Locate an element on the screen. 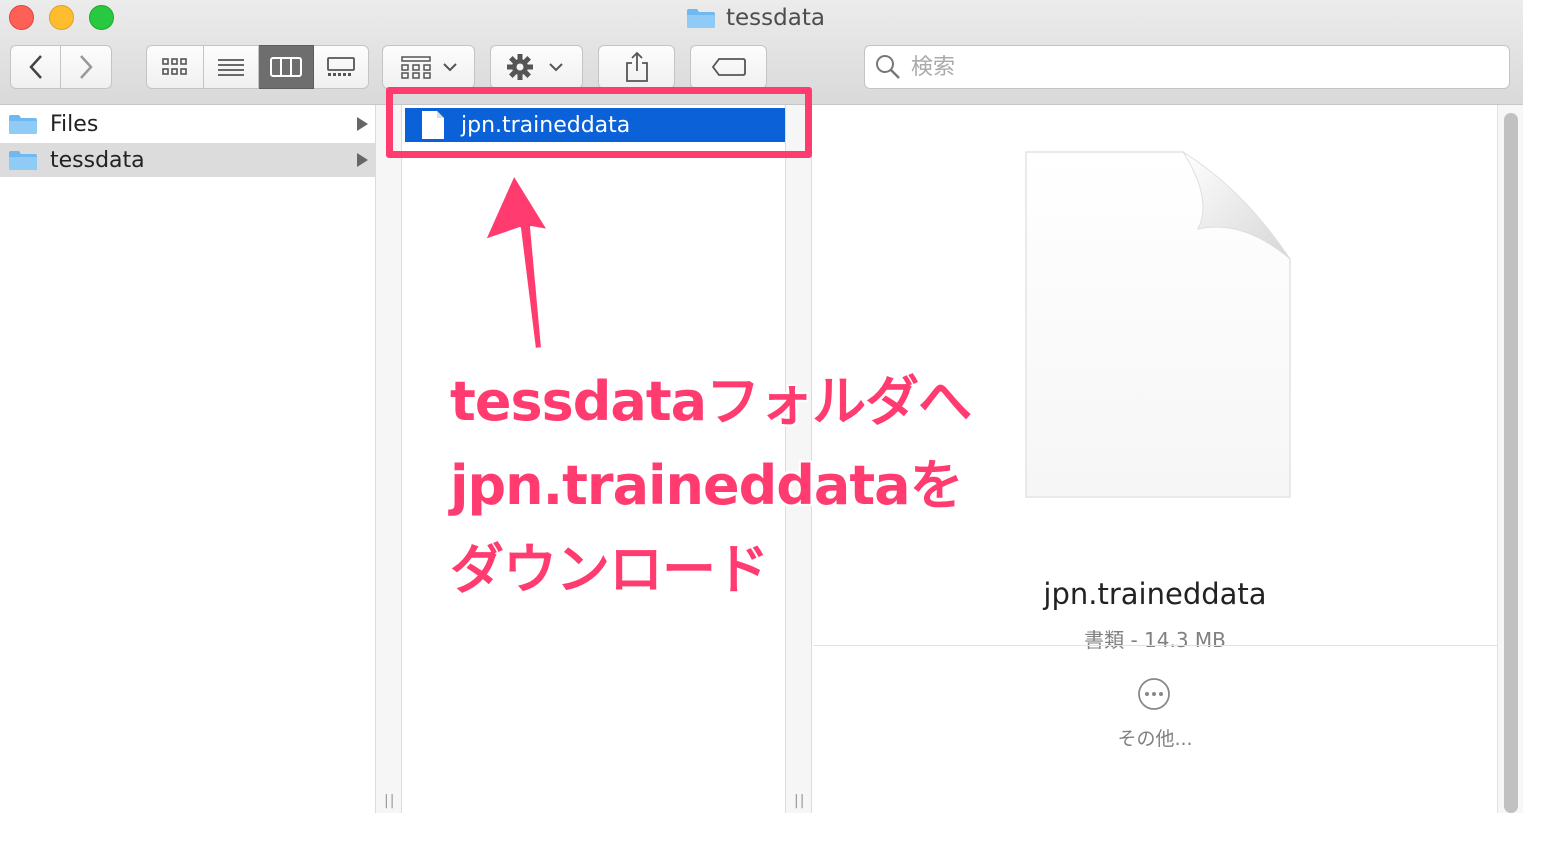 This screenshot has width=1564, height=854. minimize-window-button is located at coordinates (61, 17).